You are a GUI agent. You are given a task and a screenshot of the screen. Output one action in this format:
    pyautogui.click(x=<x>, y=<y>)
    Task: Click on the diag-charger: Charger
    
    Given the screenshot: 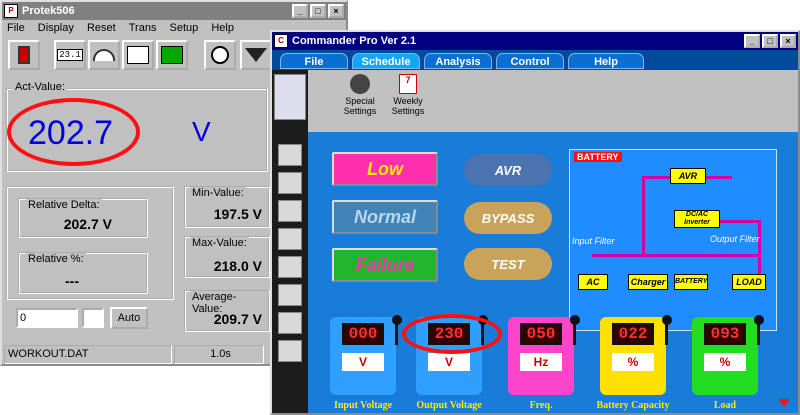 What is the action you would take?
    pyautogui.click(x=648, y=282)
    